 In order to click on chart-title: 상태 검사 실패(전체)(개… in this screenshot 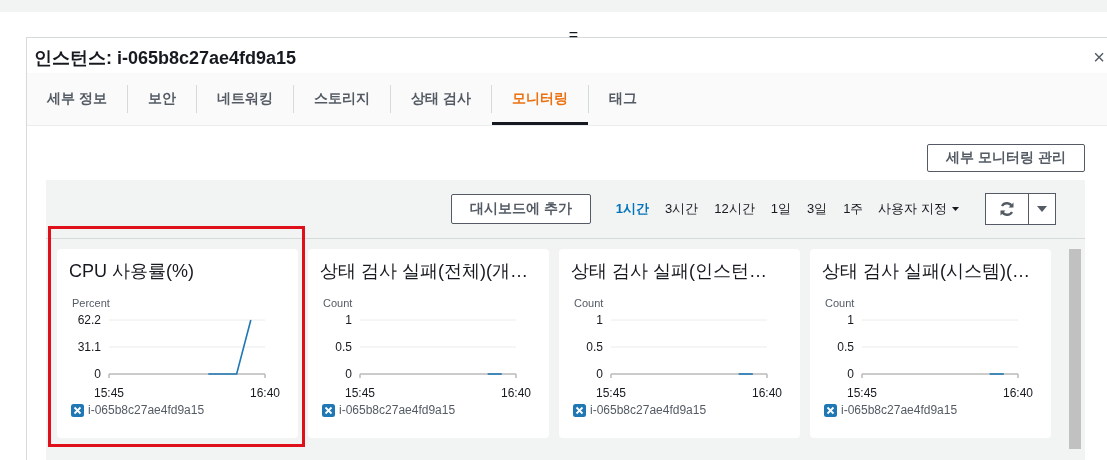, I will do `click(424, 271)`.